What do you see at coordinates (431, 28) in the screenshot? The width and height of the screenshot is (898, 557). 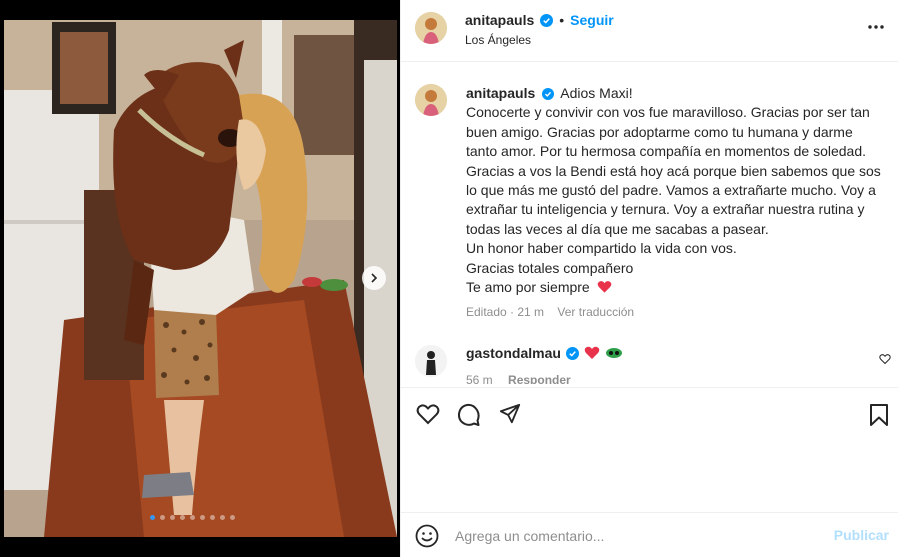 I see `avatar` at bounding box center [431, 28].